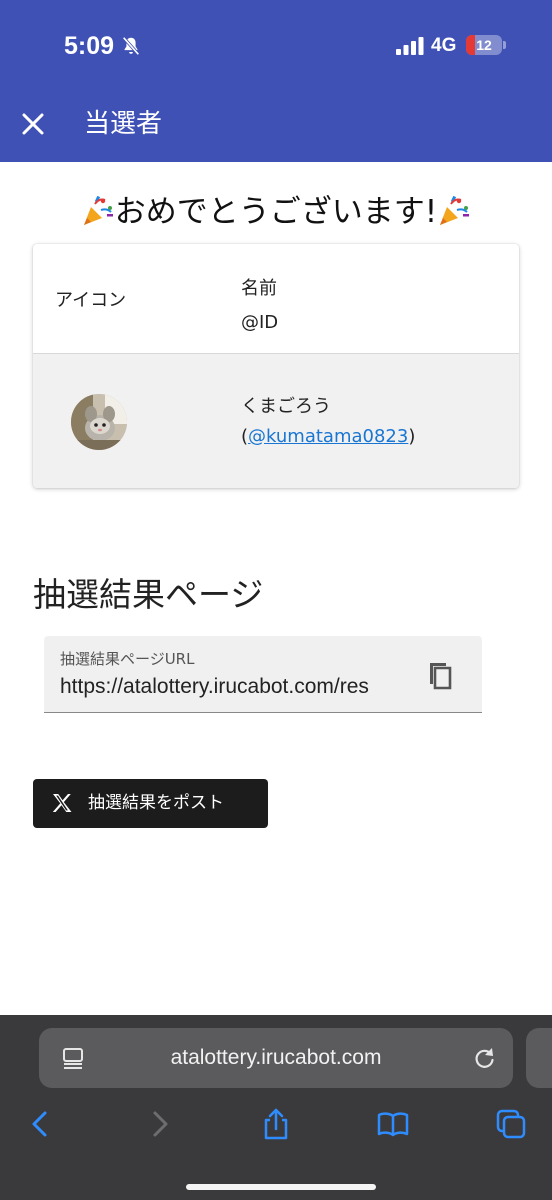  I want to click on signal-icon, so click(410, 46).